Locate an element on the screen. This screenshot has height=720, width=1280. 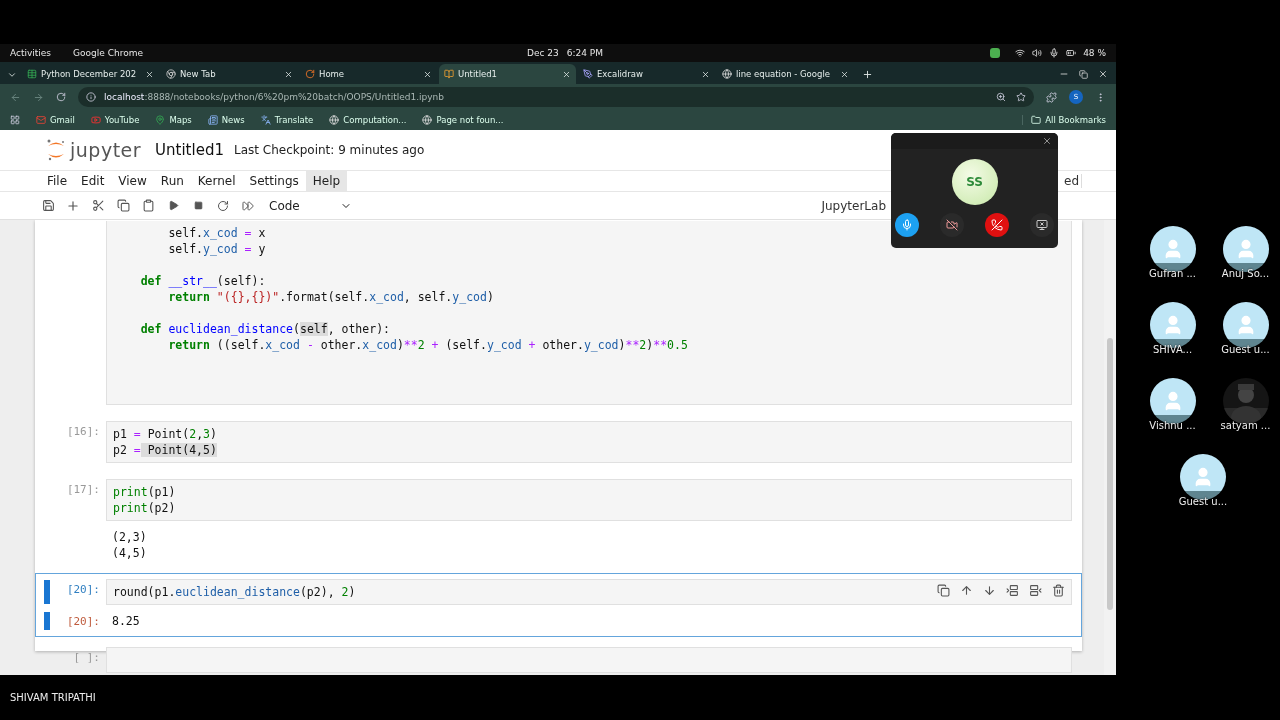
code-line: p1 = Point(2,3) is located at coordinates (165, 434).